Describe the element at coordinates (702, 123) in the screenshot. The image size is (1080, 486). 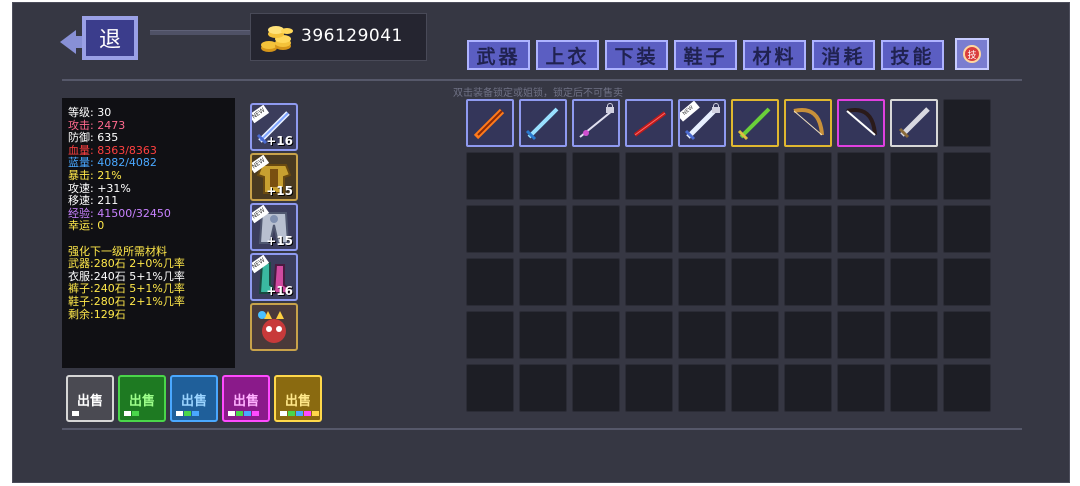
I see `inventory-item: NEW` at that location.